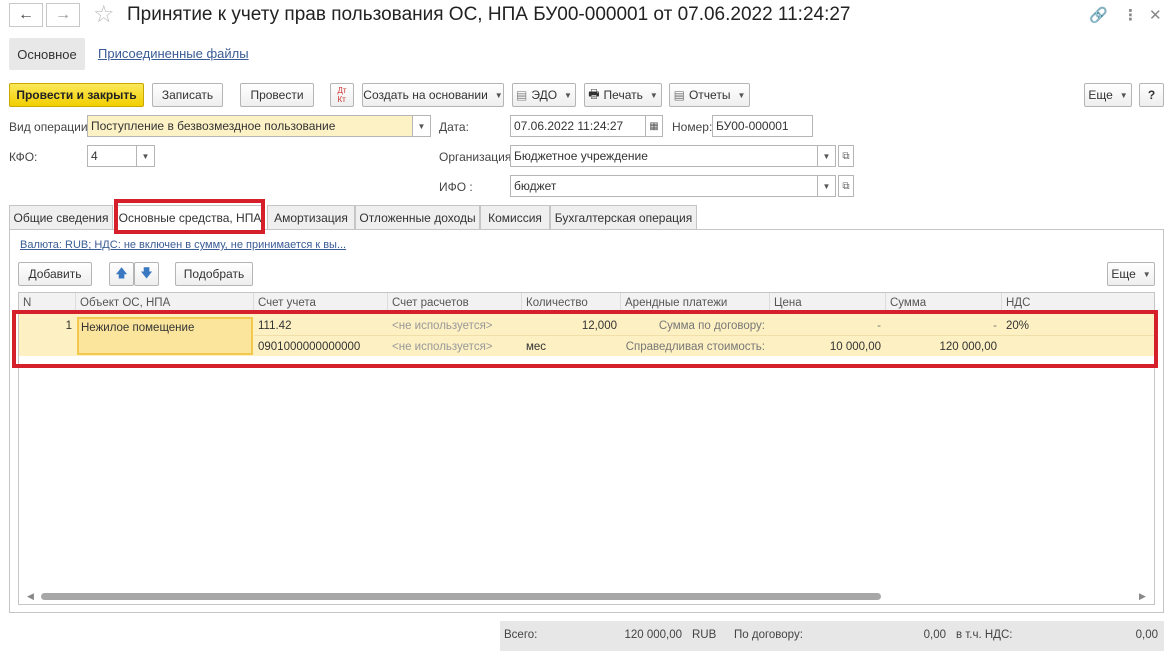  What do you see at coordinates (61, 217) in the screenshot?
I see `tab-general: Общие сведения` at bounding box center [61, 217].